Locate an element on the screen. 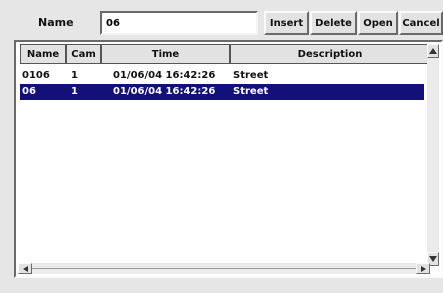 This screenshot has width=443, height=293. delete-button: Delete is located at coordinates (333, 23).